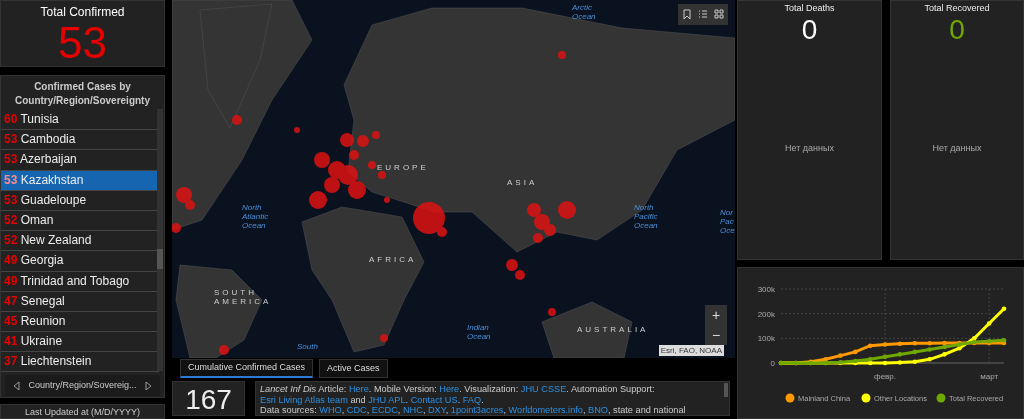  What do you see at coordinates (716, 315) in the screenshot?
I see `zoom-in-button: +` at bounding box center [716, 315].